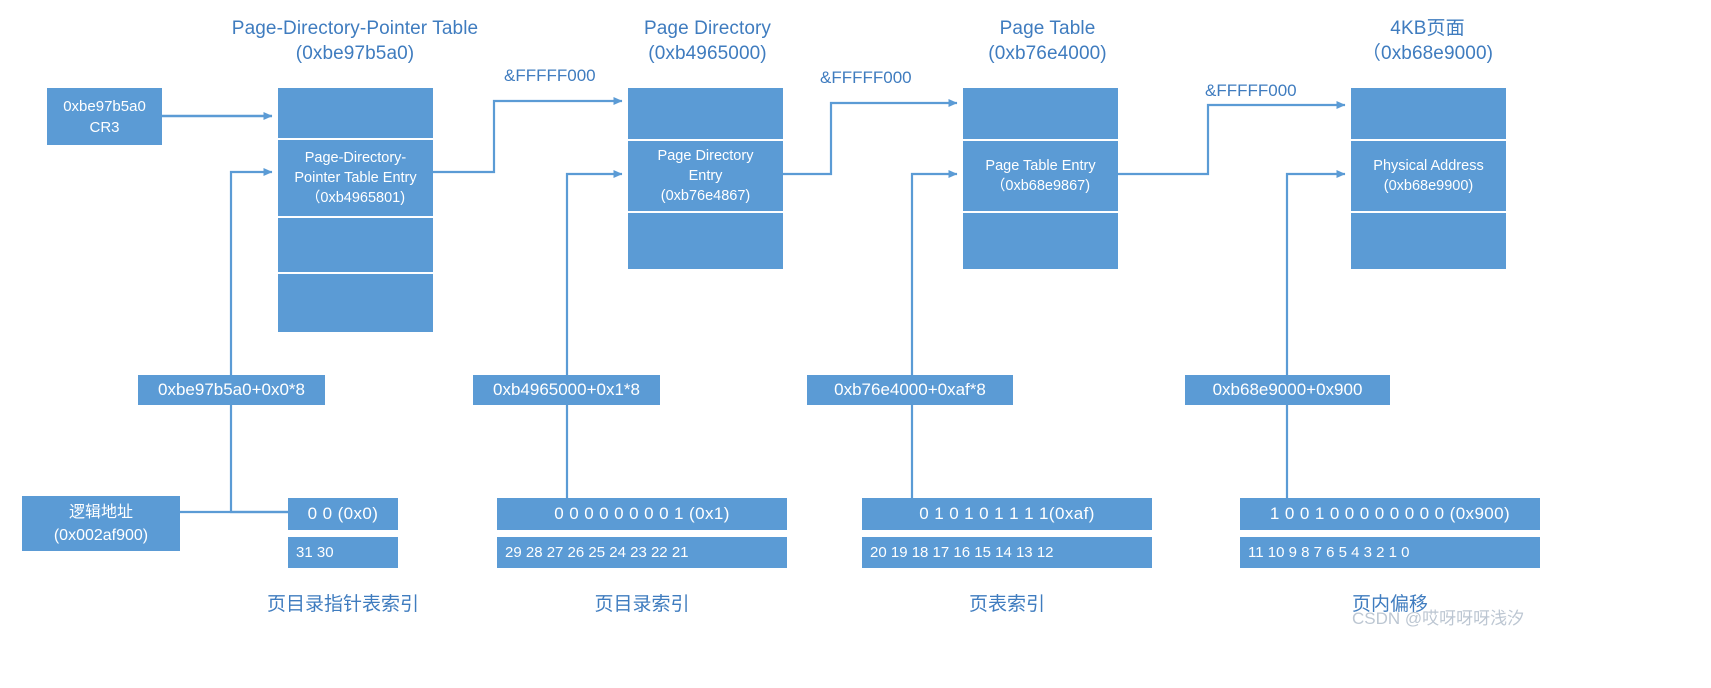 This screenshot has height=688, width=1711. Describe the element at coordinates (258, 459) in the screenshot. I see `line-pdpt-calc-to-bits` at that location.